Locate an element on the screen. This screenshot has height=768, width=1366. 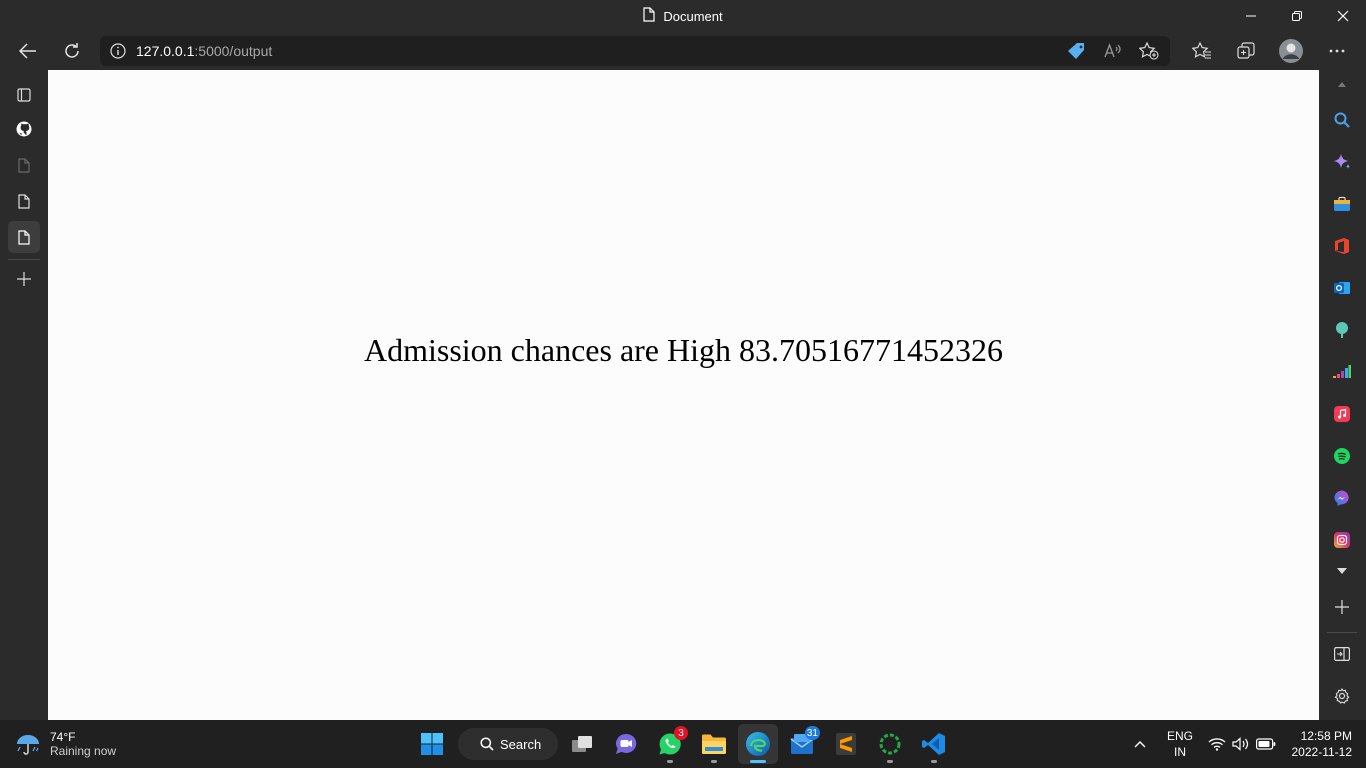
copilot-icon is located at coordinates (1342, 161).